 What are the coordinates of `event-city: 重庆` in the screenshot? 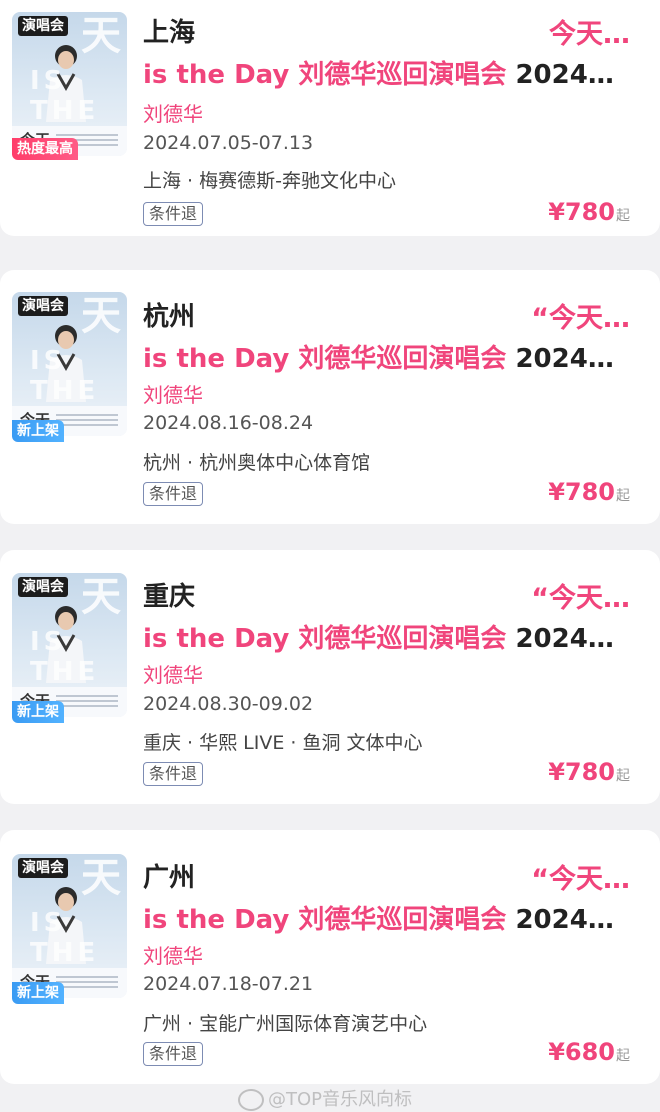 It's located at (169, 597).